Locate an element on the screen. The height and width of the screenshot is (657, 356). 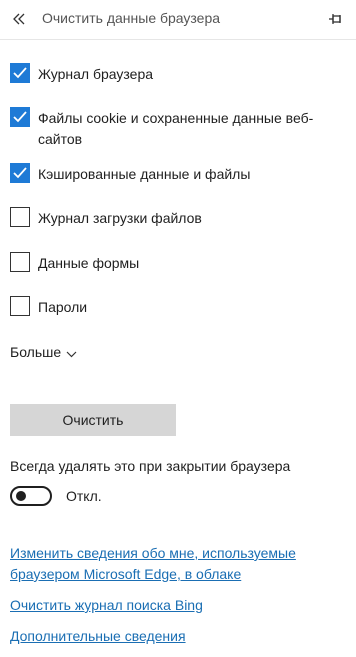
pin-button is located at coordinates (336, 19).